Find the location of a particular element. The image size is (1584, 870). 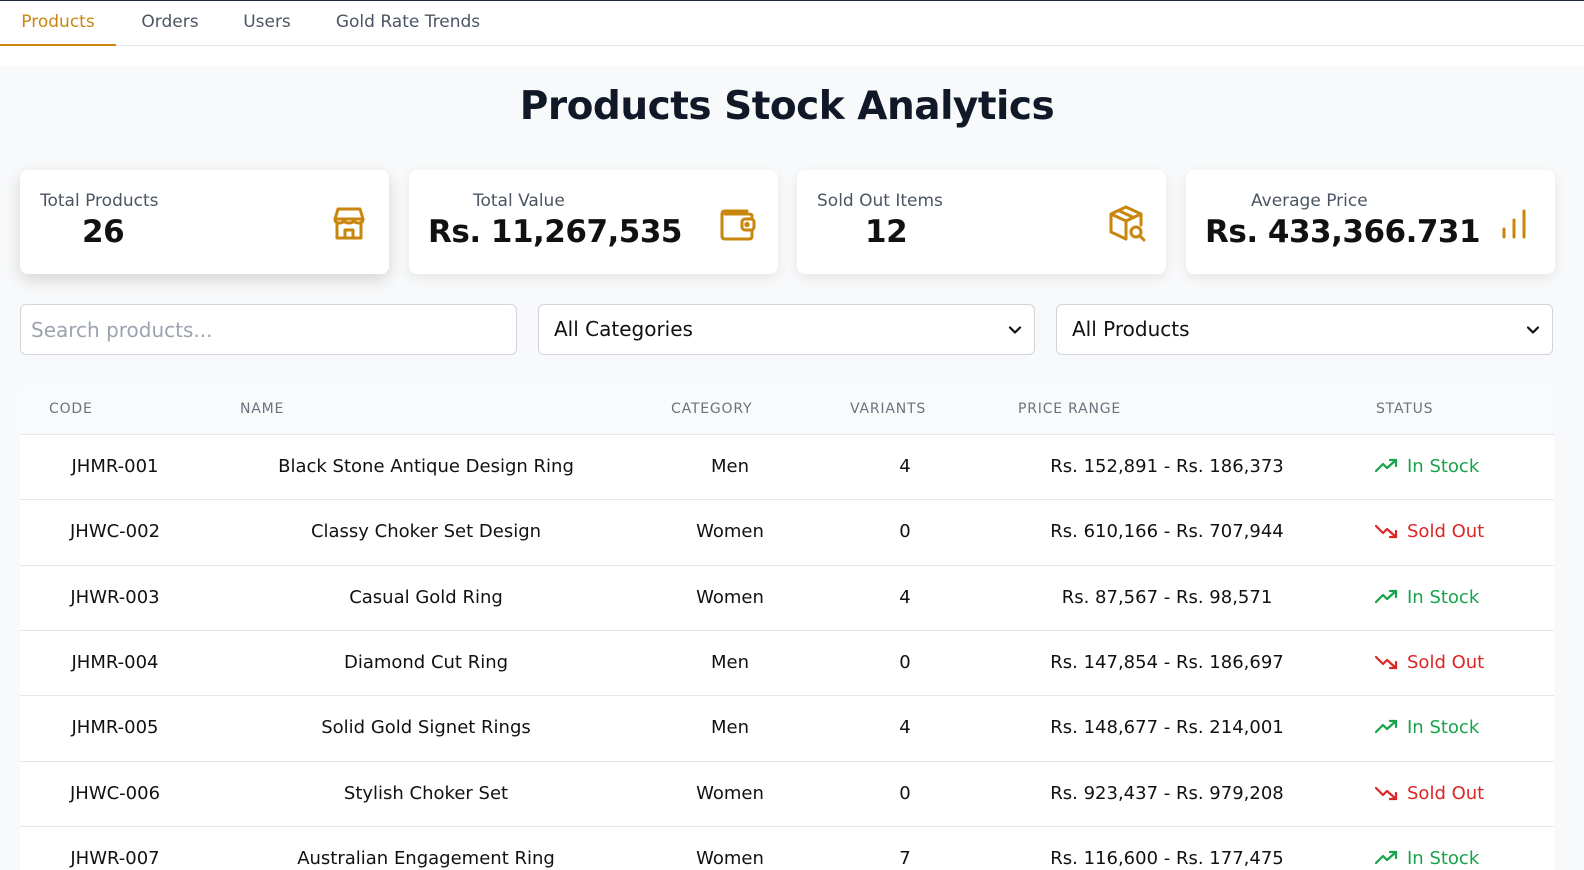

cell-code: JHMR-005 is located at coordinates (115, 728).